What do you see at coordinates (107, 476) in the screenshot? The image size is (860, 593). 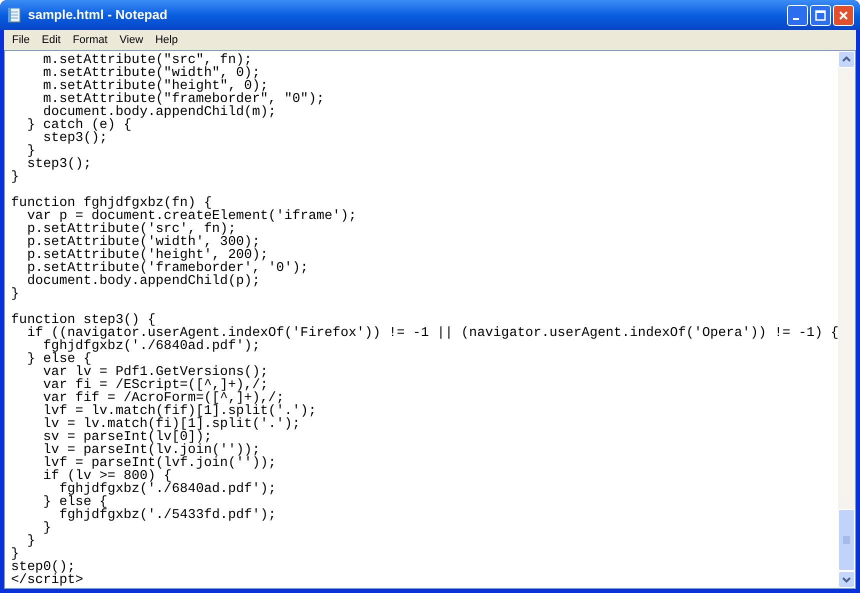 I see `code-line: if (lv >= 800) {` at bounding box center [107, 476].